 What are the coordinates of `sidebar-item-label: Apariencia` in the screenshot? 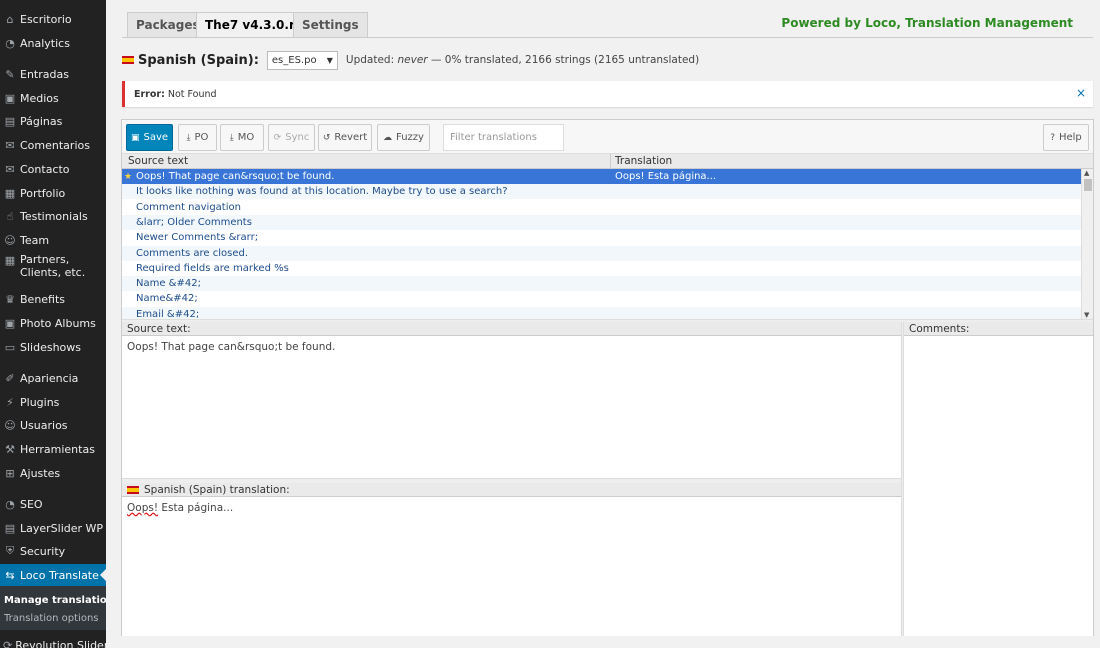 It's located at (49, 378).